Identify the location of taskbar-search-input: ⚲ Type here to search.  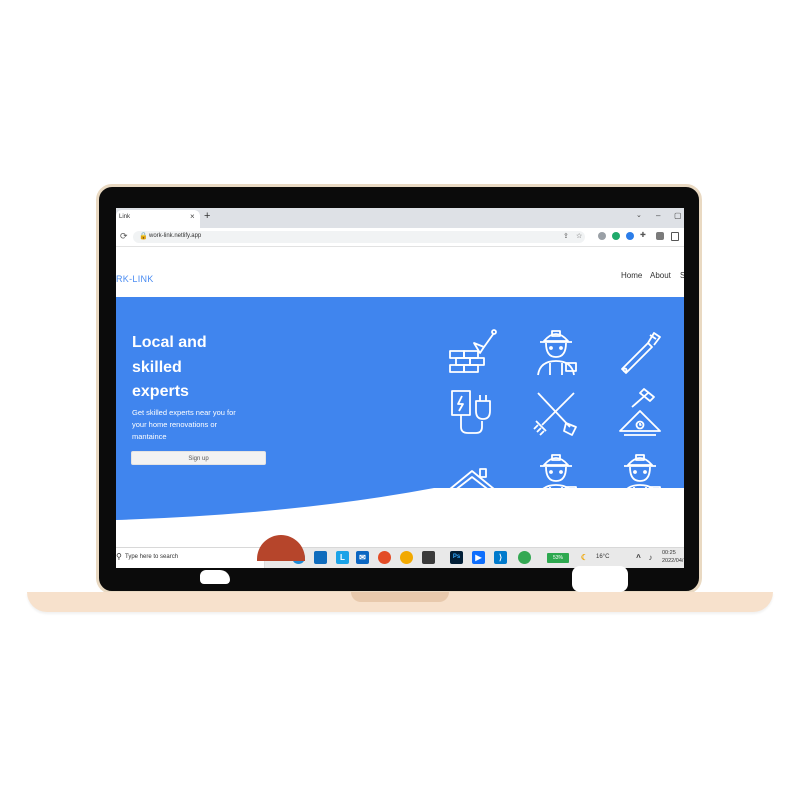
(190, 558).